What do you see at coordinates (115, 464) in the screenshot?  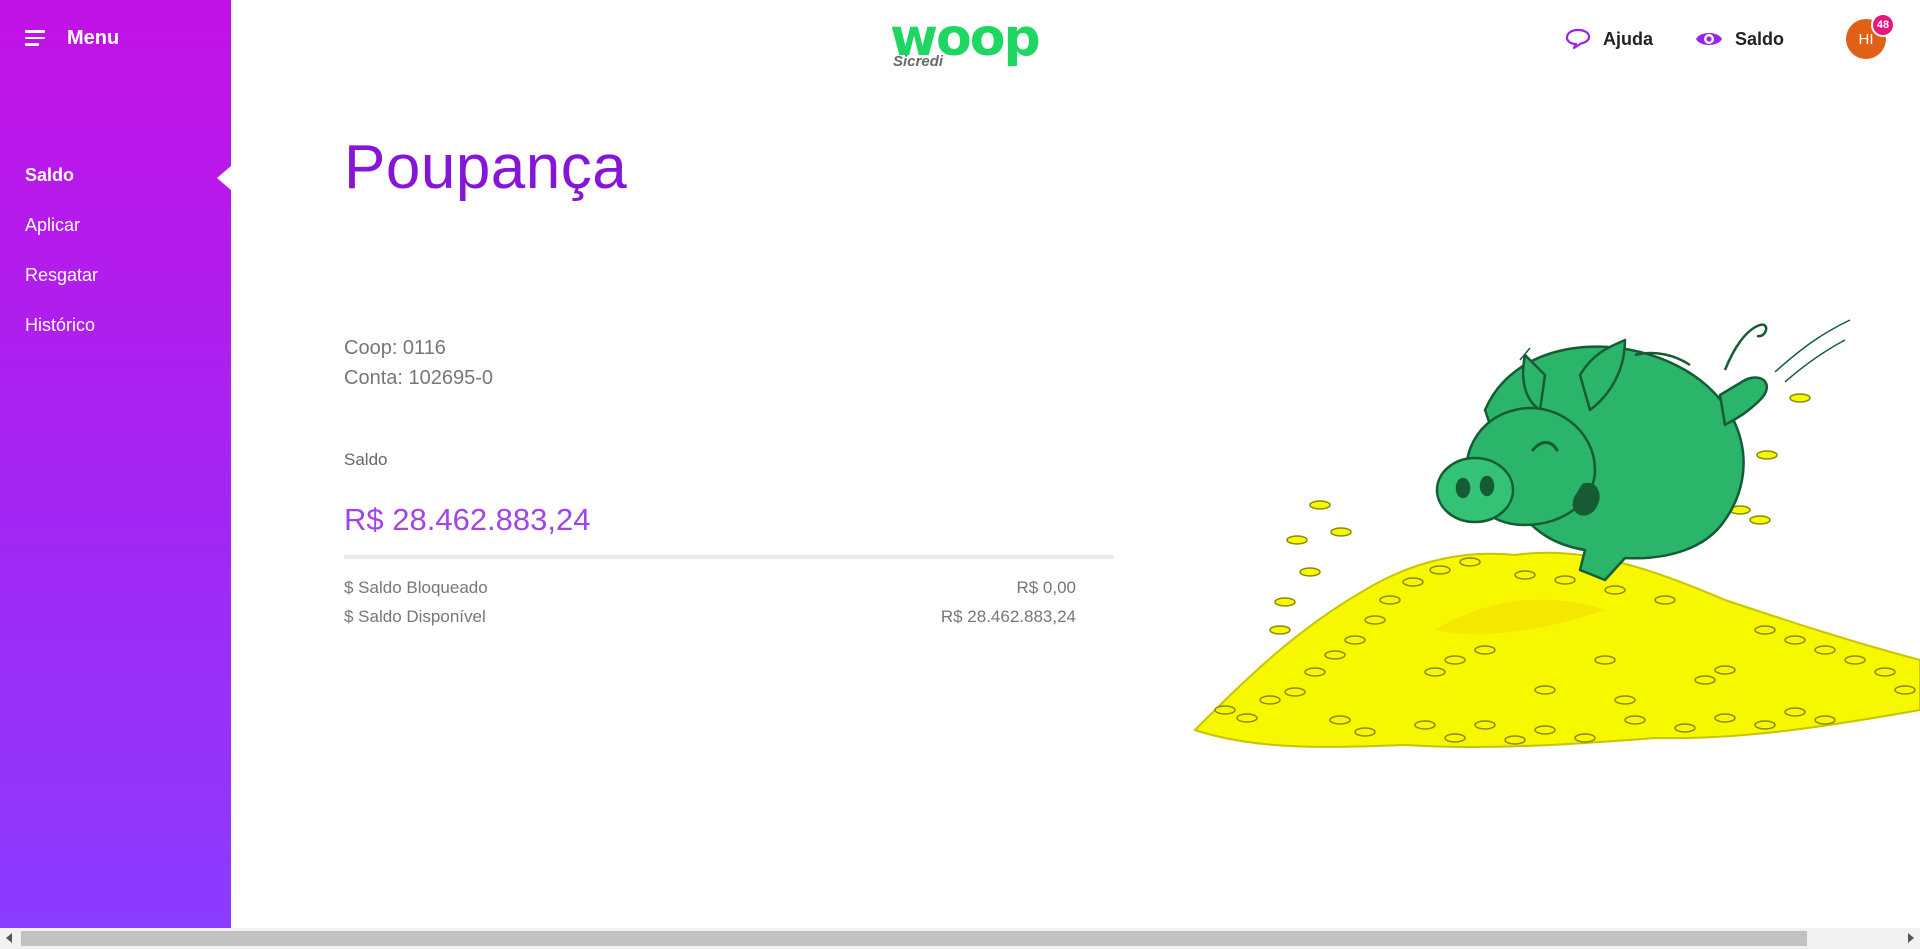 I see `sidebar: Menu Saldo Aplicar Resgatar Histórico` at bounding box center [115, 464].